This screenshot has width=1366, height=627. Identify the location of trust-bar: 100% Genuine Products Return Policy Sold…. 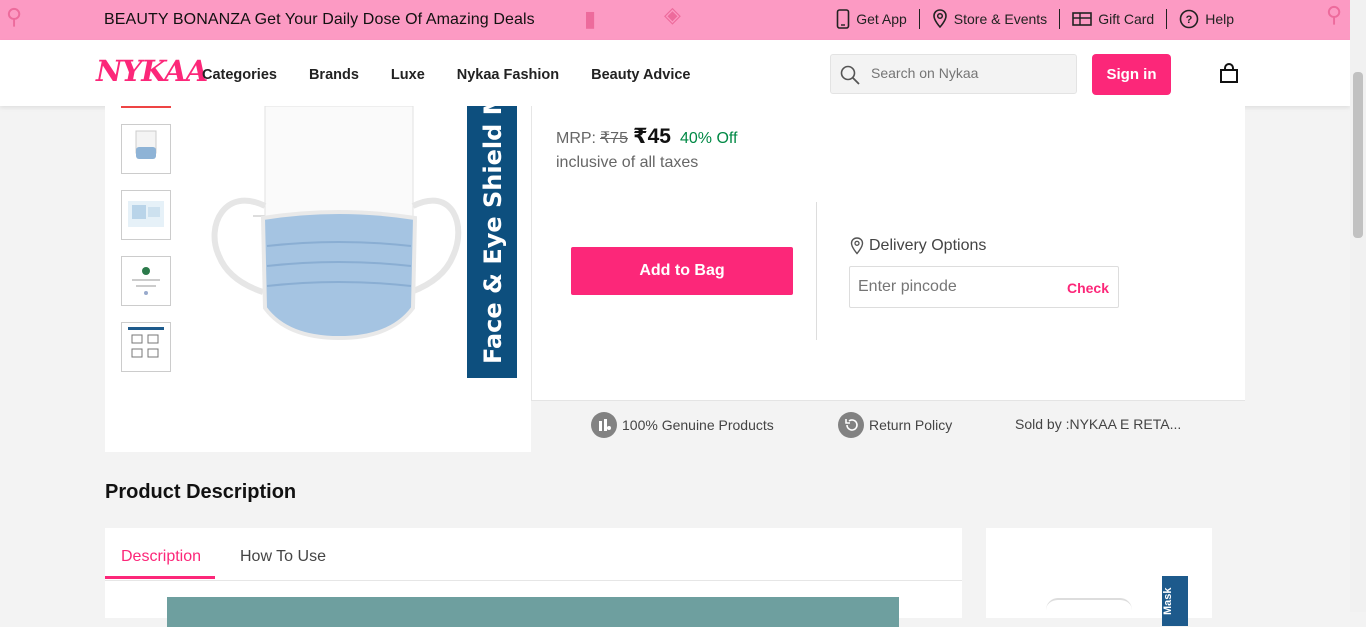
(888, 426).